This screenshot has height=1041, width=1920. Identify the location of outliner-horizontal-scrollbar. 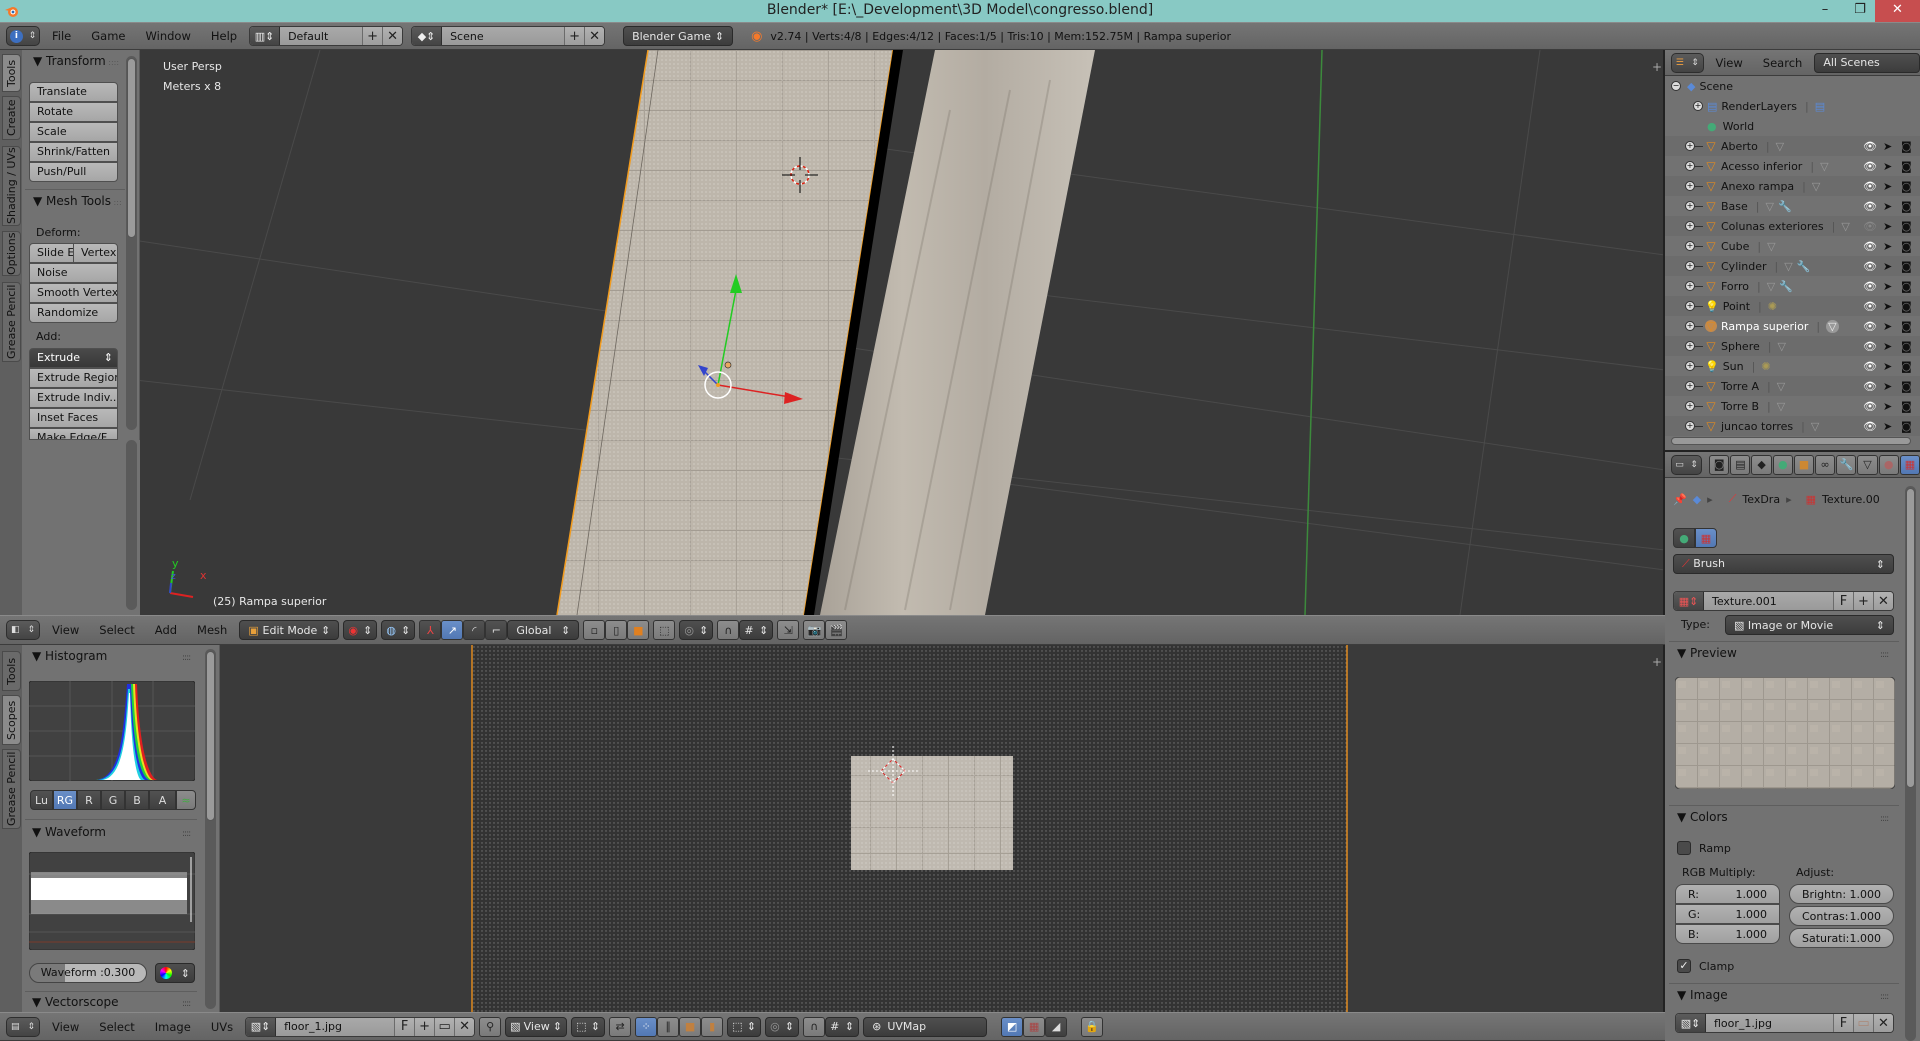
(1791, 441).